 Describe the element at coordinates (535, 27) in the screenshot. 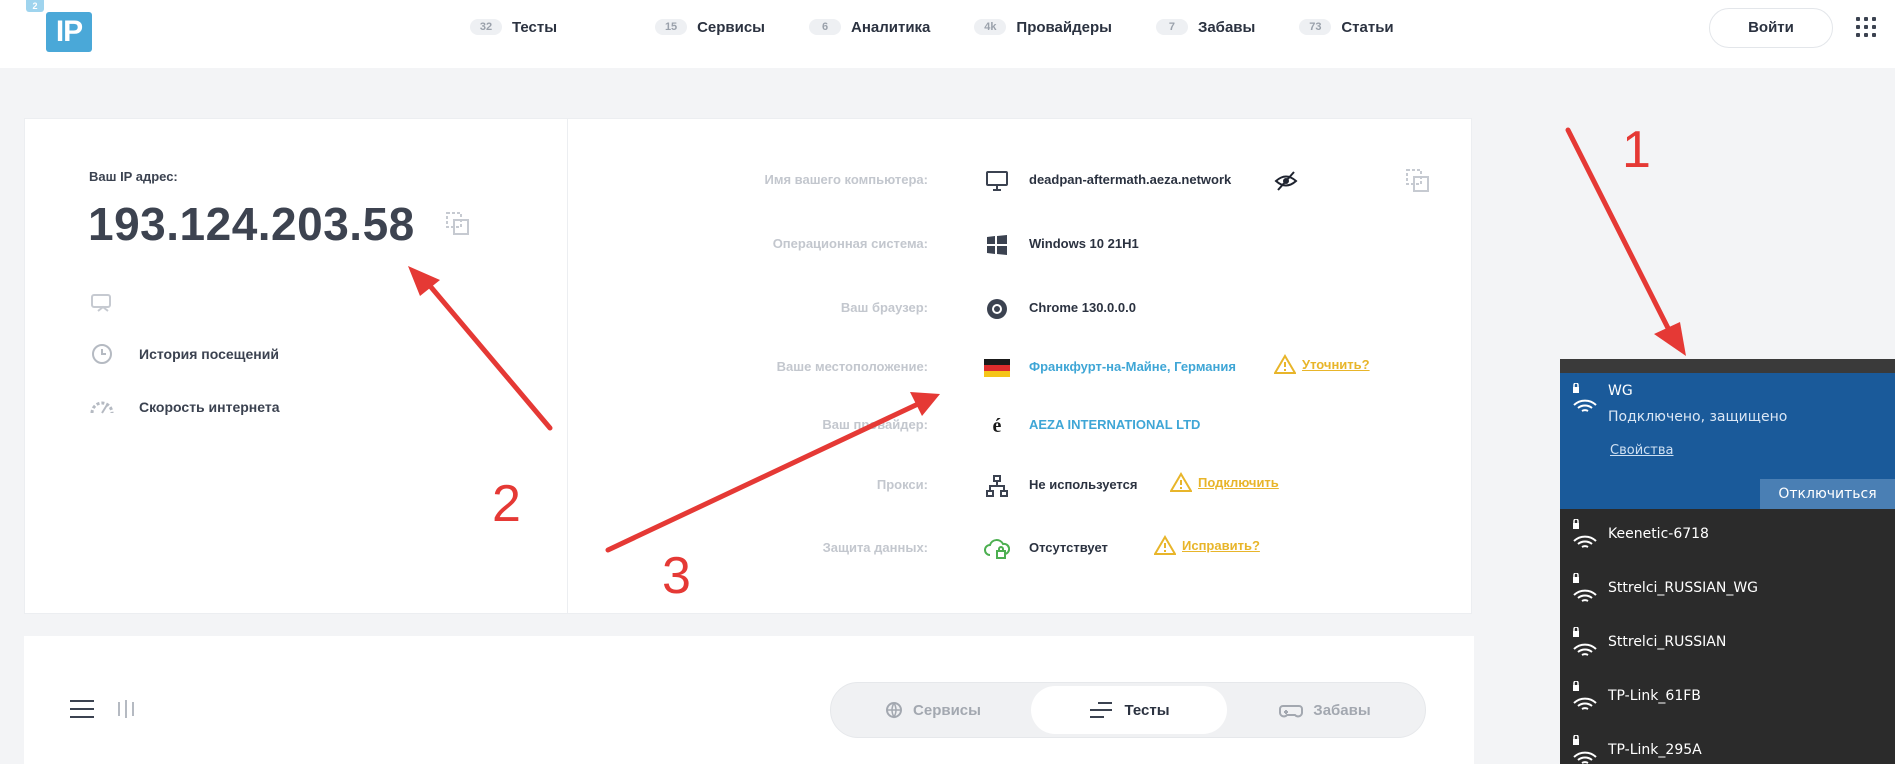

I see `nav-label: Тесты` at that location.